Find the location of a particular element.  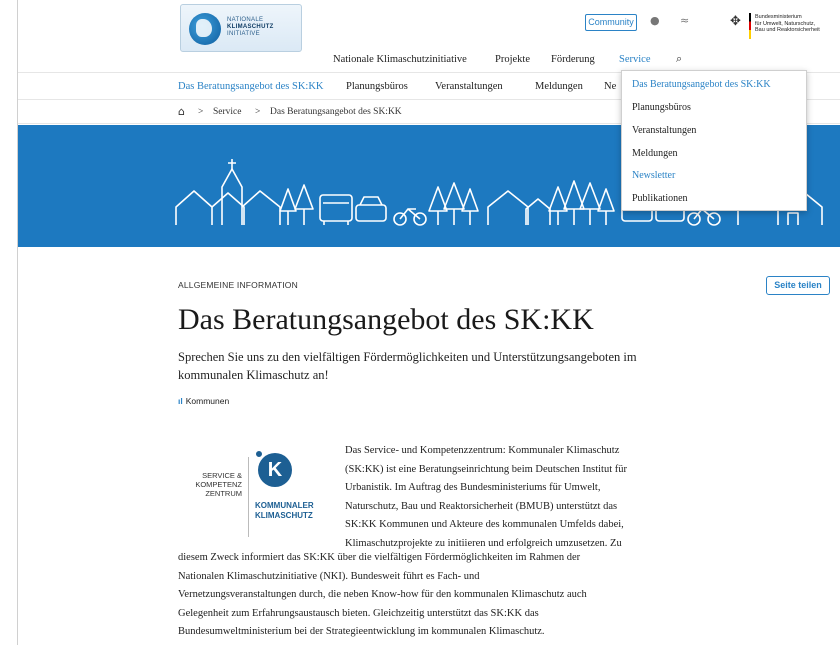

globe-icon: ● is located at coordinates (655, 20).